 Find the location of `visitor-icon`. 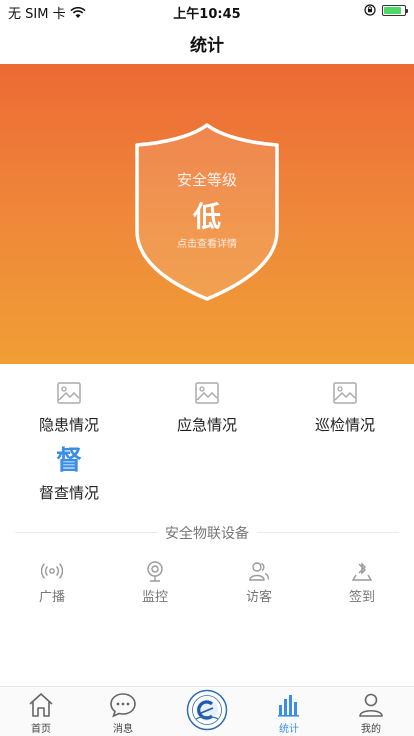

visitor-icon is located at coordinates (259, 571).